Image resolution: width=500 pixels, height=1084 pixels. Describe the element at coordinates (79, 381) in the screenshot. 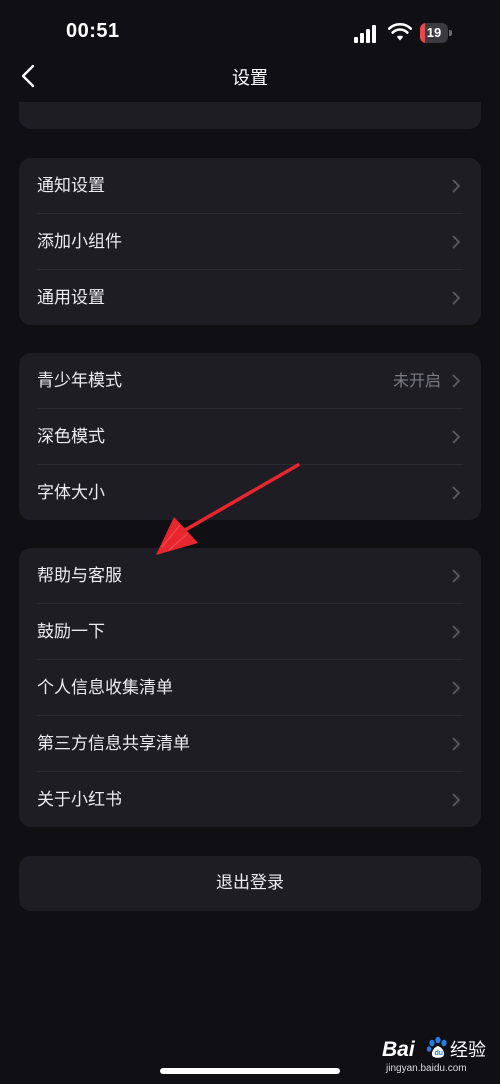

I see `row-label: 青少年模式` at that location.